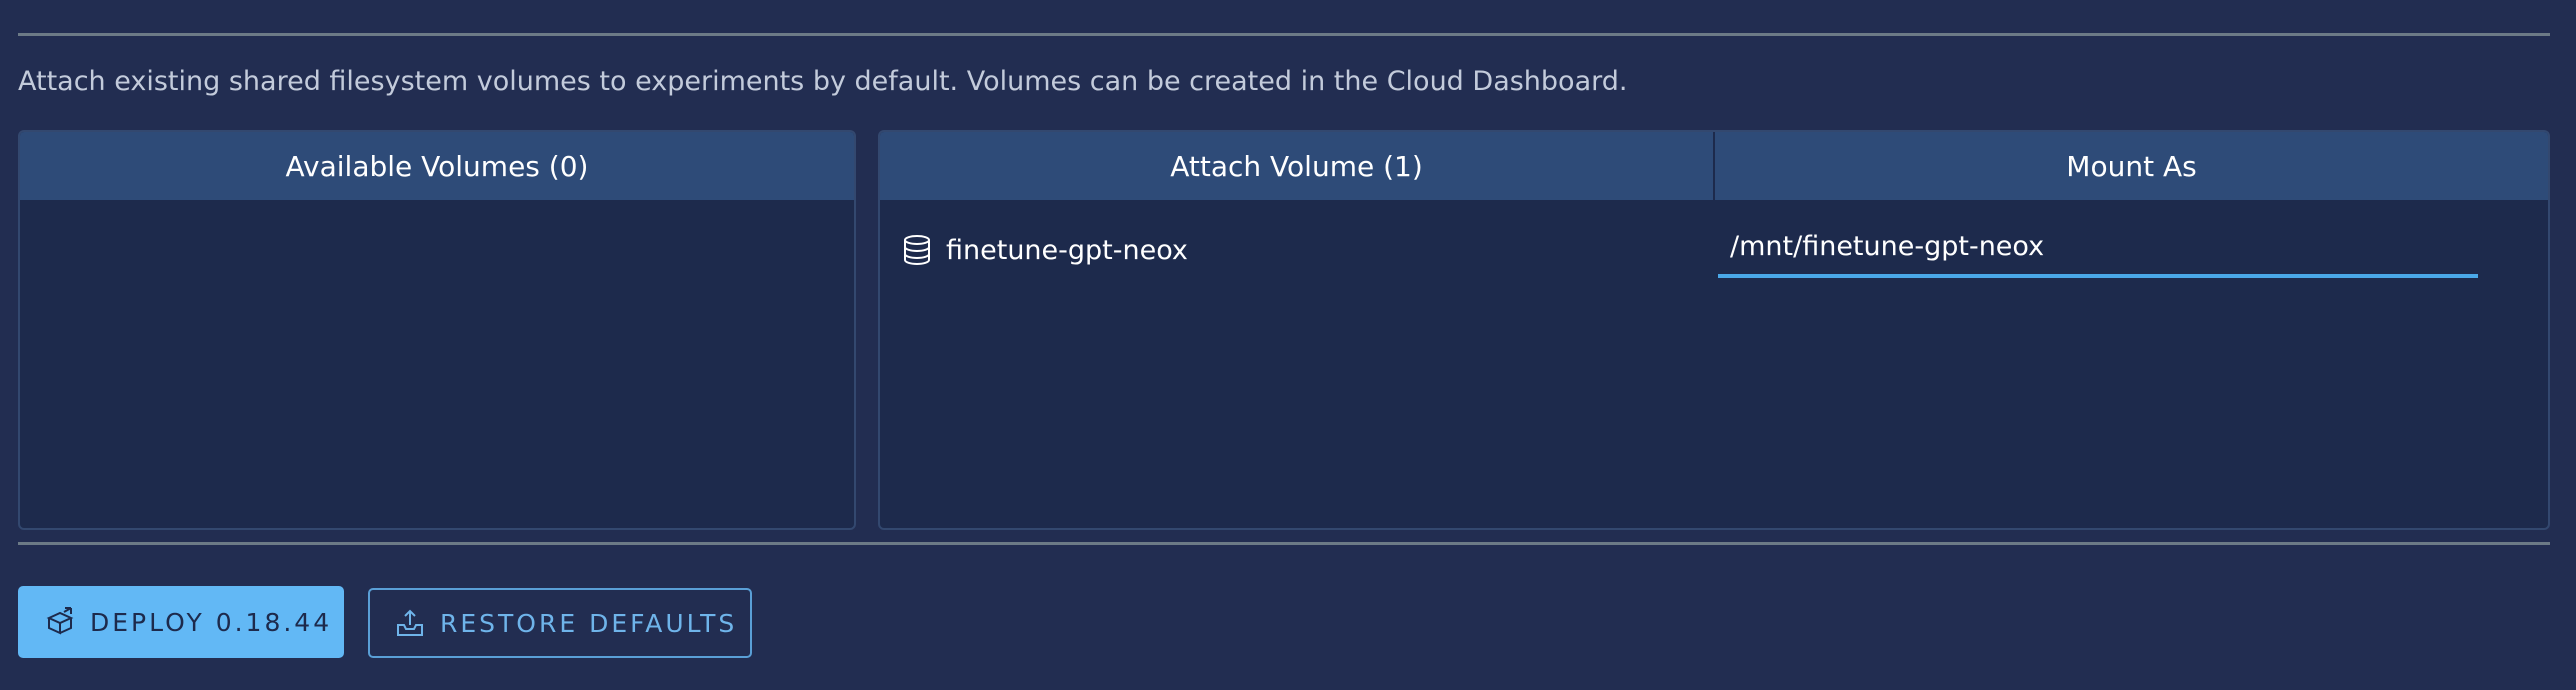  I want to click on deploy-button: DEPLOY 0.18.44, so click(181, 622).